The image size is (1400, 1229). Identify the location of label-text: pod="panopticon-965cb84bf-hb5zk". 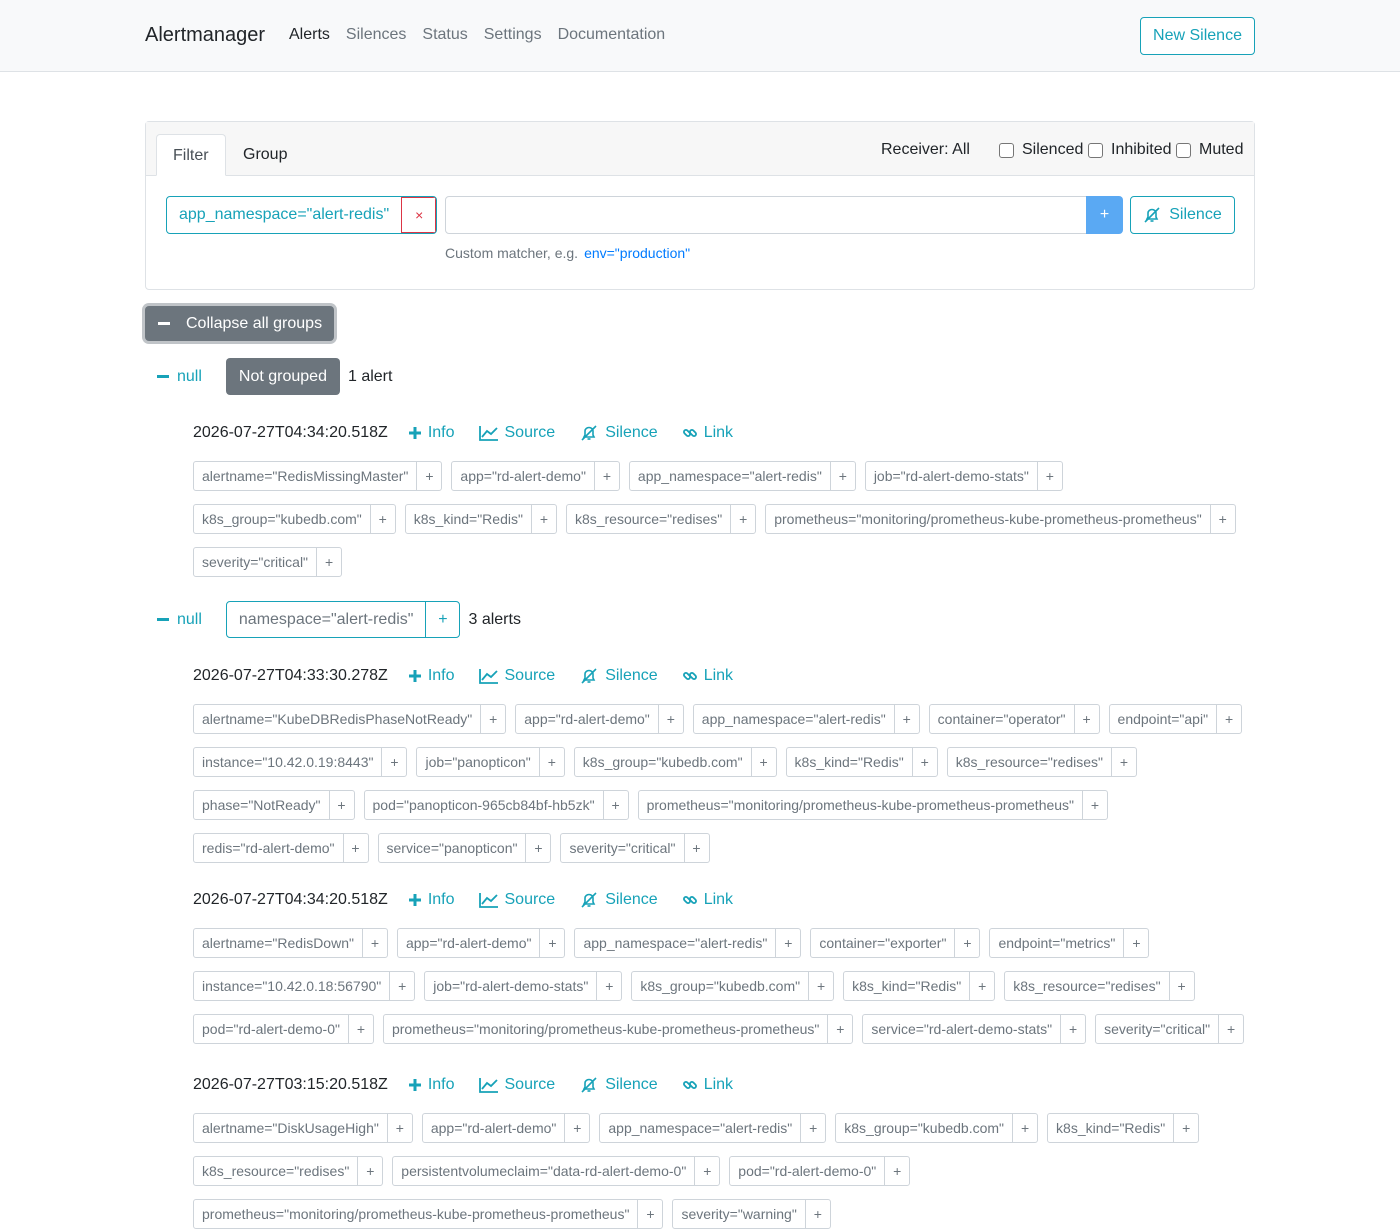
(484, 805).